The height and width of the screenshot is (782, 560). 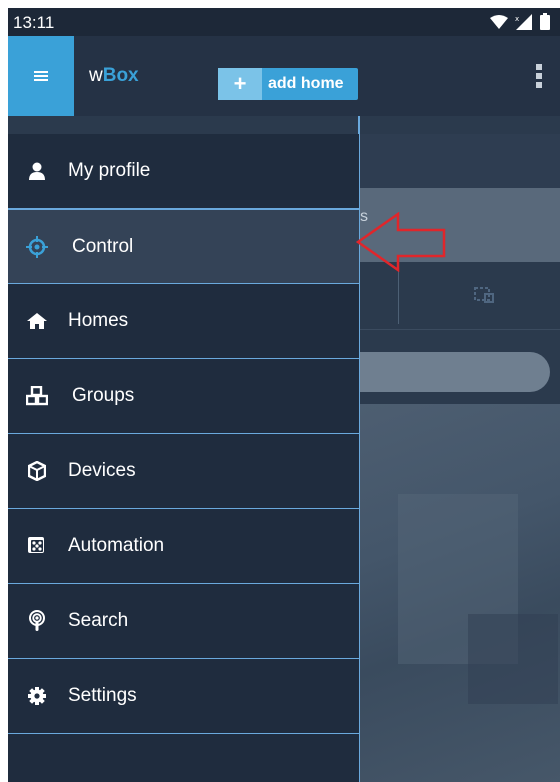 What do you see at coordinates (183, 125) in the screenshot?
I see `drawer-header-gap` at bounding box center [183, 125].